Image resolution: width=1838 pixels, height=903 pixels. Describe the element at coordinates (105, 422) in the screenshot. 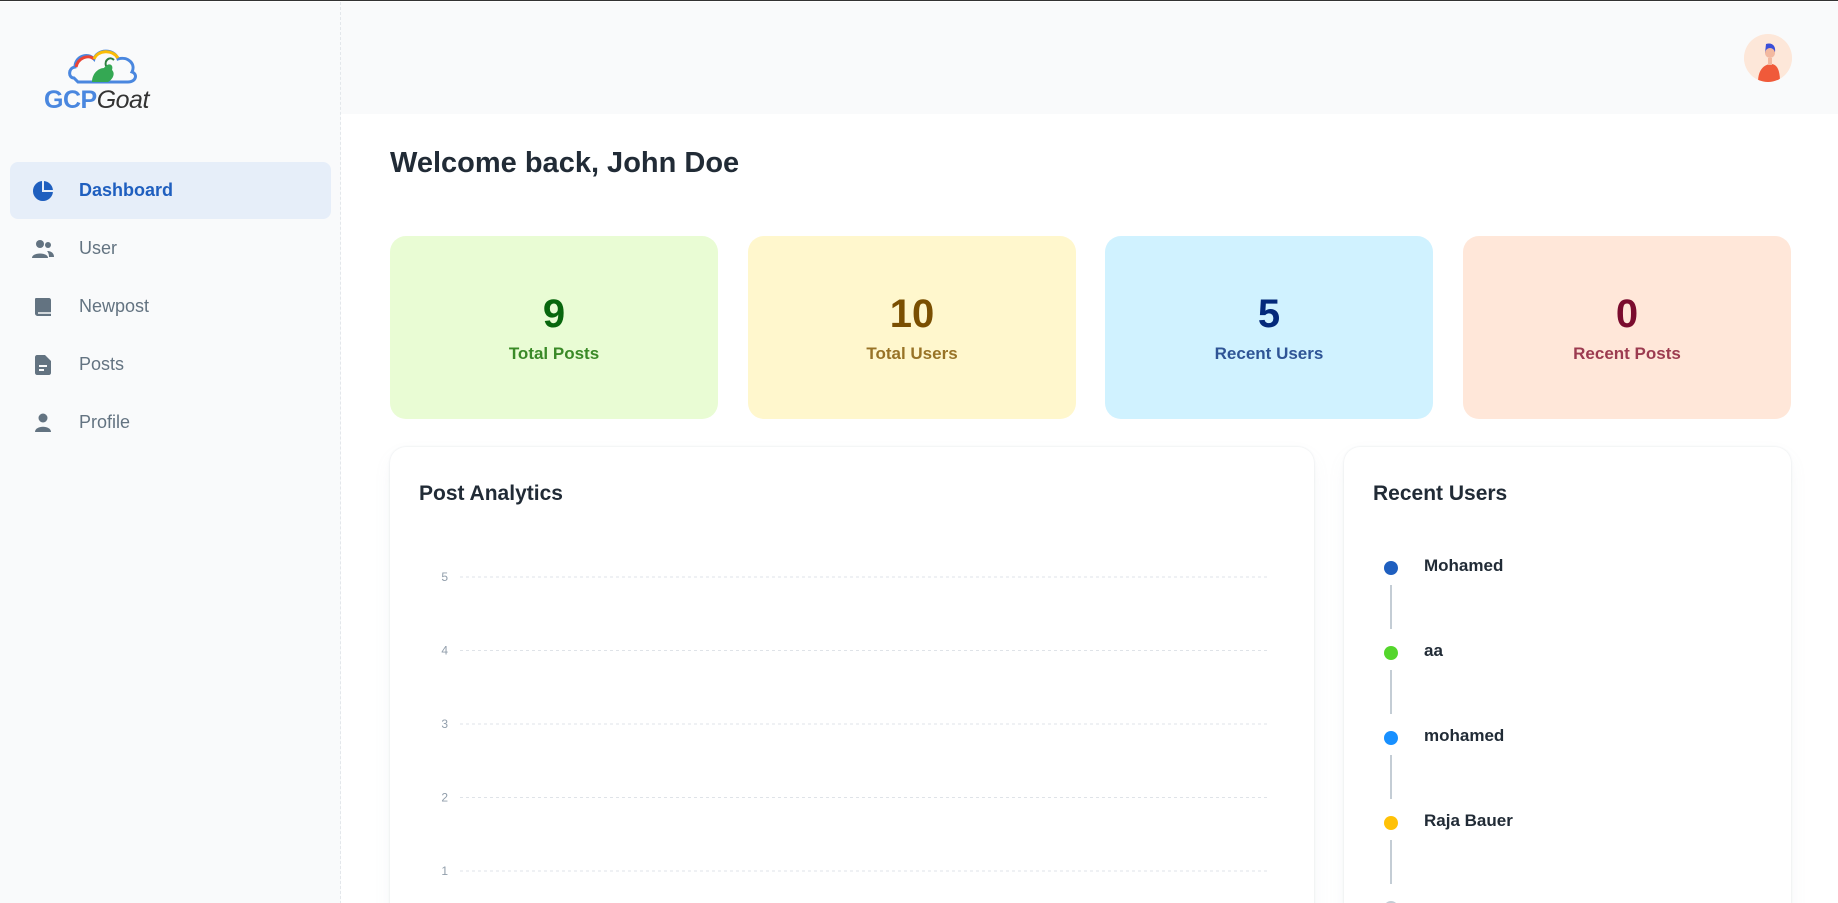

I see `sidebar-item-label: Profile` at that location.